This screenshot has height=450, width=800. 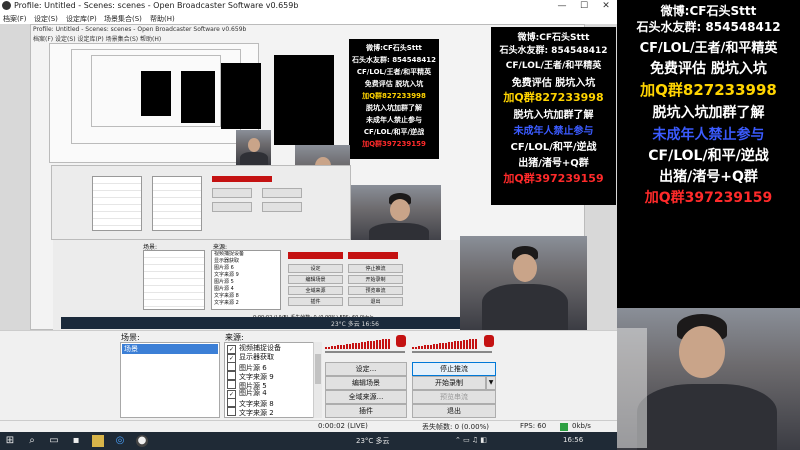 What do you see at coordinates (491, 383) in the screenshot?
I see `record-dropdown-button: ▼` at bounding box center [491, 383].